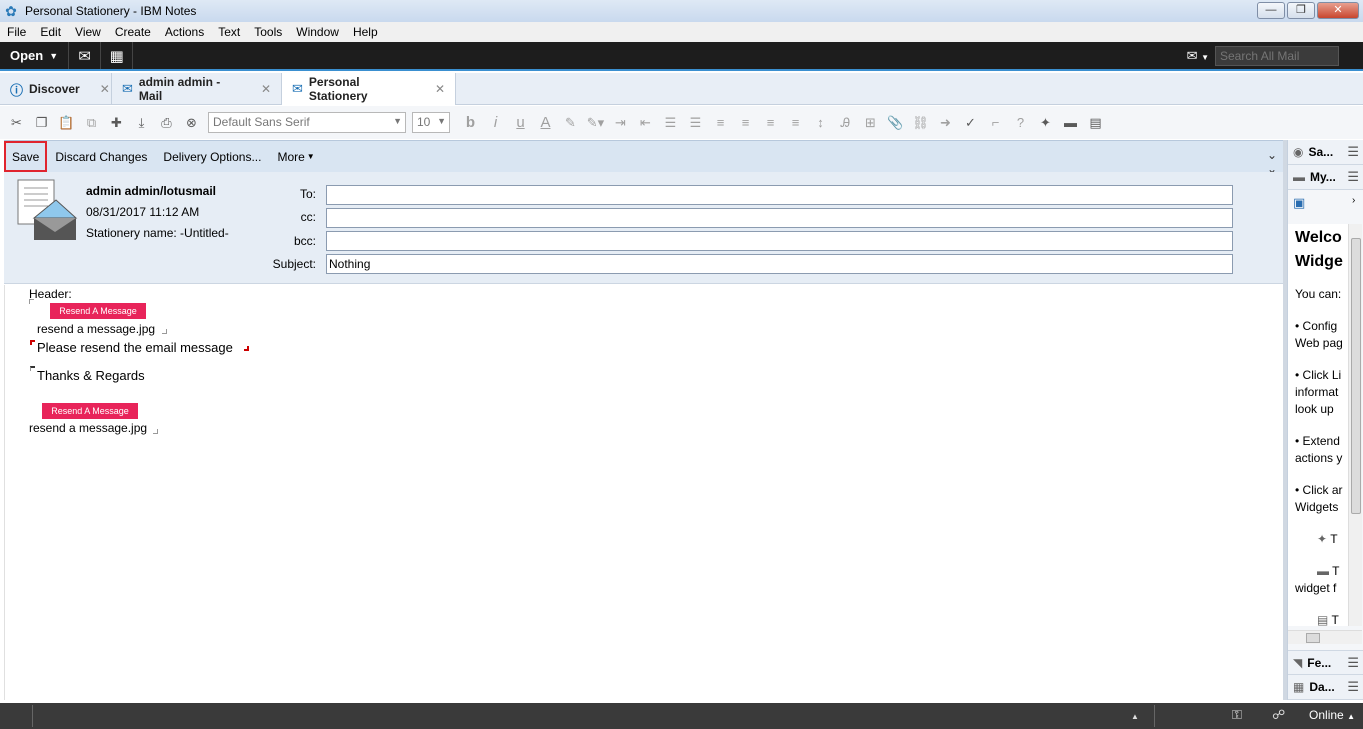 The width and height of the screenshot is (1363, 729). What do you see at coordinates (945, 123) in the screenshot?
I see `forward-icon: ➜` at bounding box center [945, 123].